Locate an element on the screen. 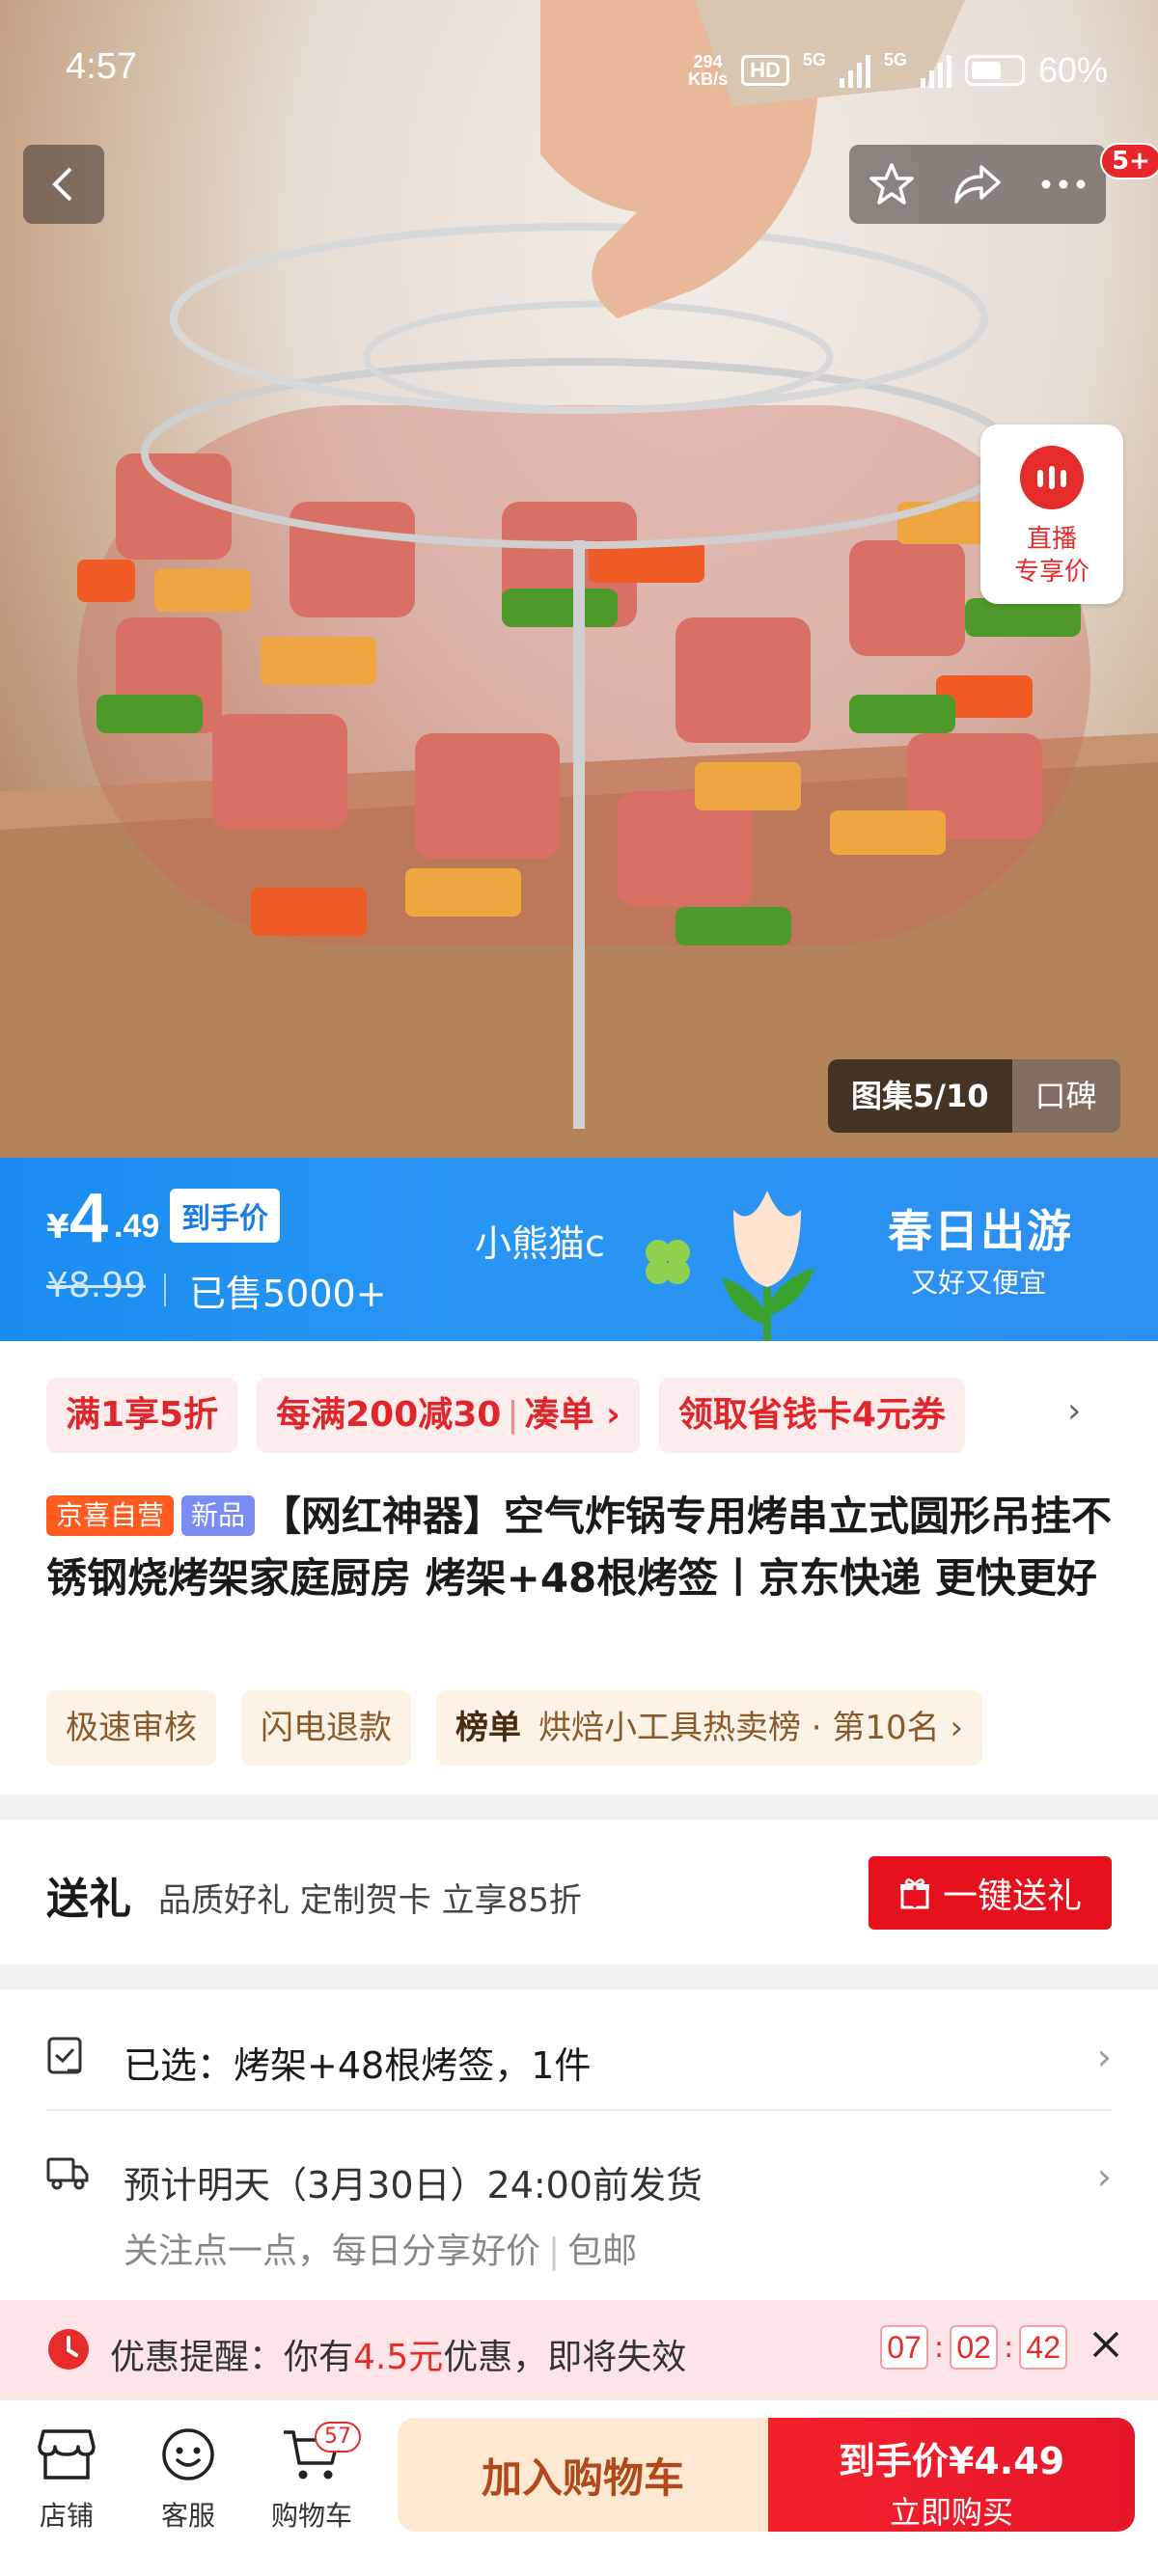 The height and width of the screenshot is (2576, 1158). chevron-left-icon is located at coordinates (62, 185).